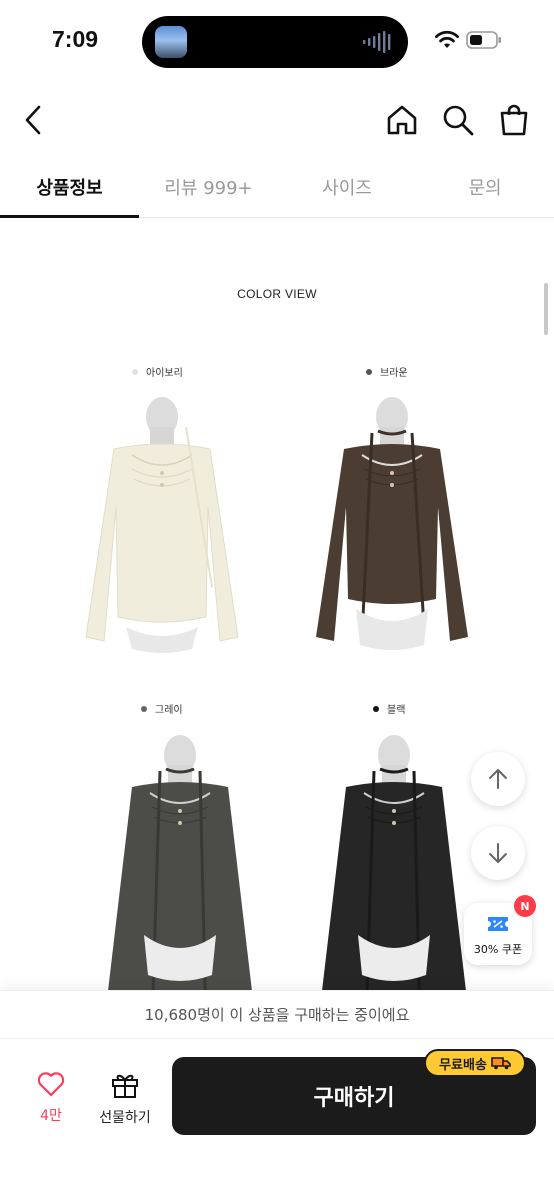 The width and height of the screenshot is (554, 1200). What do you see at coordinates (125, 1118) in the screenshot?
I see `gift-label: 선물하기` at bounding box center [125, 1118].